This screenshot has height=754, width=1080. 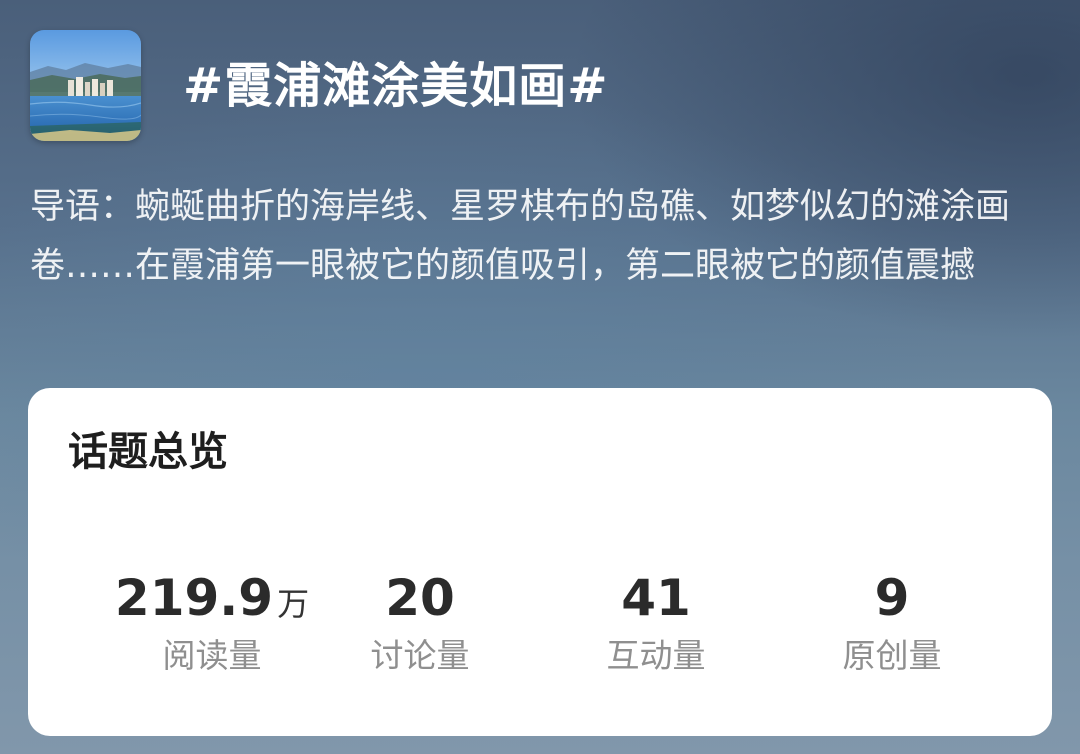 I want to click on stat-value: 9, so click(x=892, y=598).